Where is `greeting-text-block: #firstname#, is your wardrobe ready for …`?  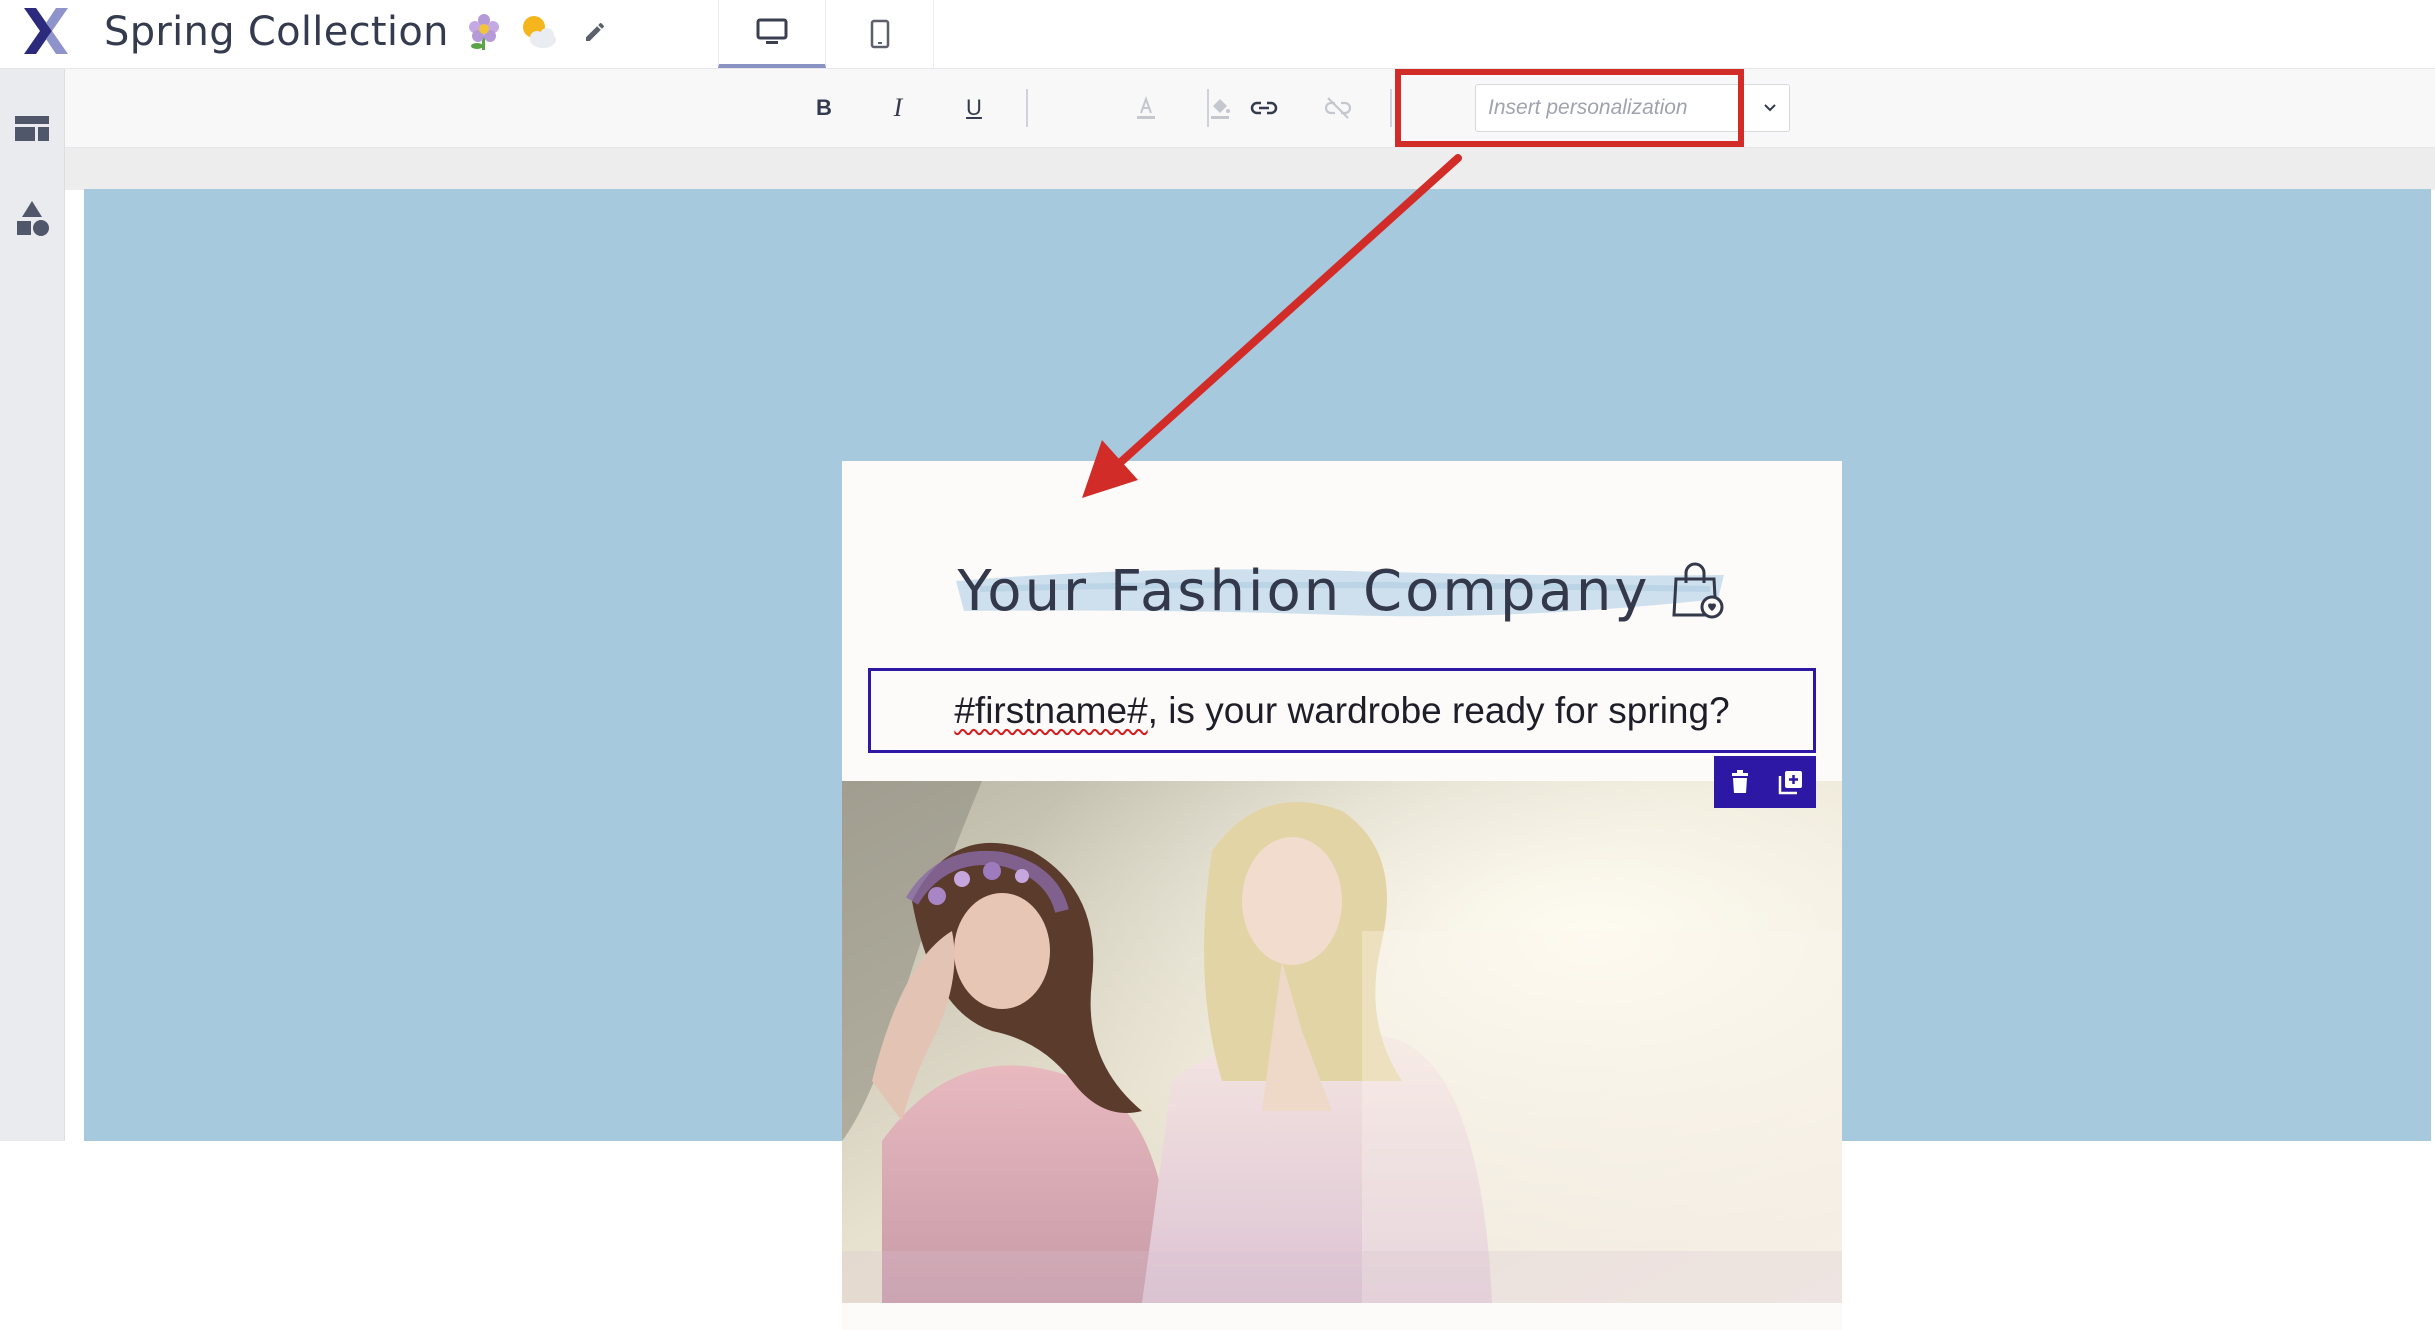
greeting-text-block: #firstname#, is your wardrobe ready for … is located at coordinates (1342, 710).